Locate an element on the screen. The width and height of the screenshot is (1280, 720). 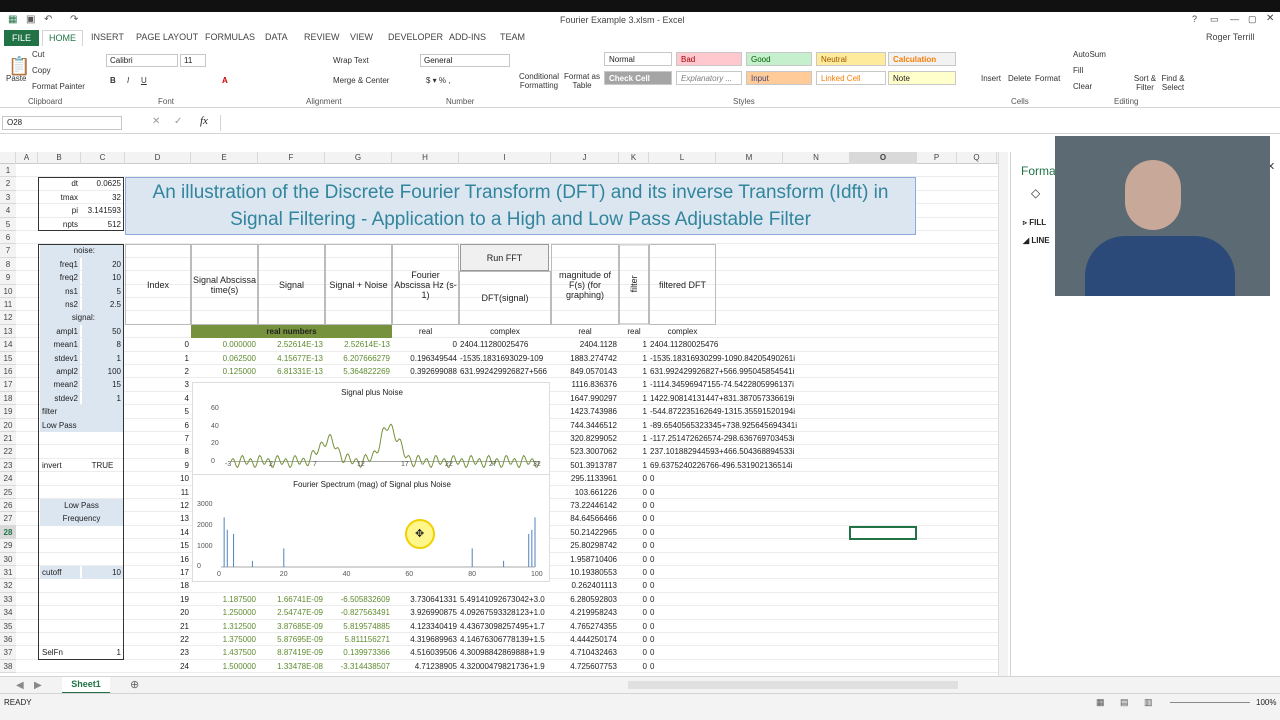
abscissa-header: Signal Abscissa time(s) is located at coordinates (224, 284).